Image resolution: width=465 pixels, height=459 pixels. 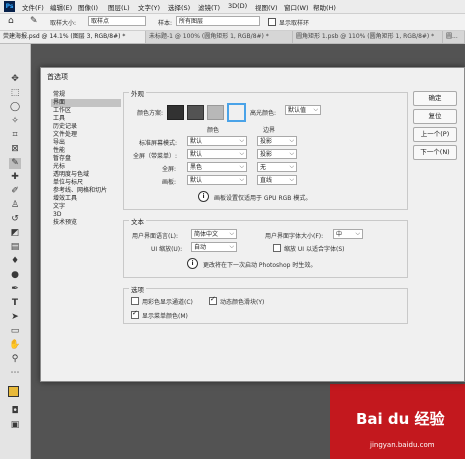 What do you see at coordinates (219, 37) in the screenshot?
I see `tab-document-2: 未标题-1 @ 100% (圆角矩形 1, RGB/8#) *` at bounding box center [219, 37].